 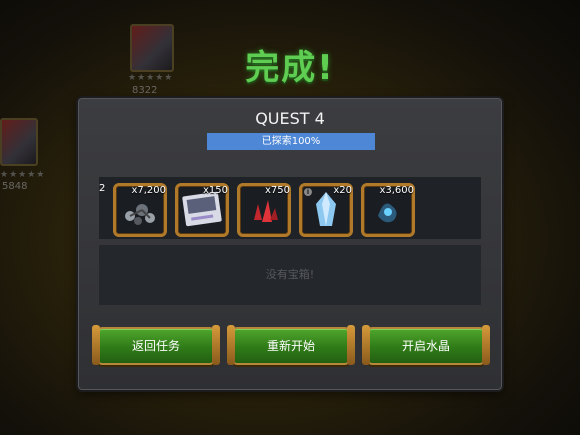 I want to click on exploration-progress-label: 已探索100%, so click(x=291, y=141).